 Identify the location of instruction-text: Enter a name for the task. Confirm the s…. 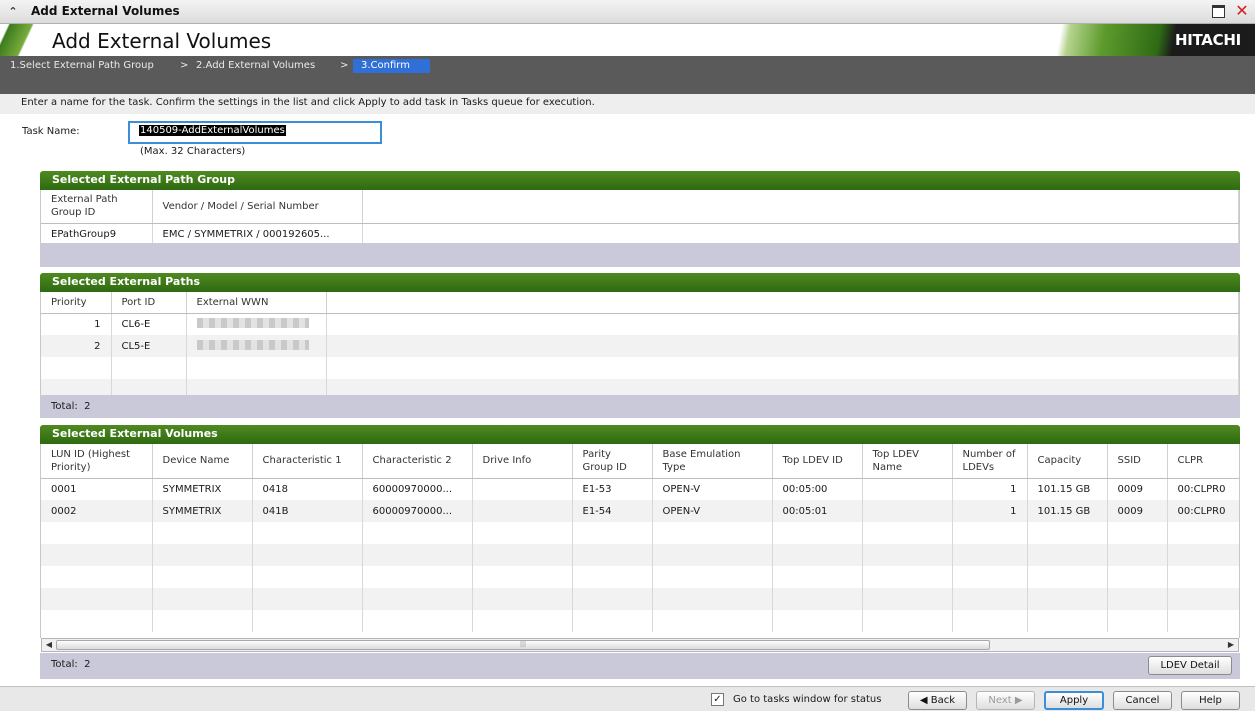
(627, 104).